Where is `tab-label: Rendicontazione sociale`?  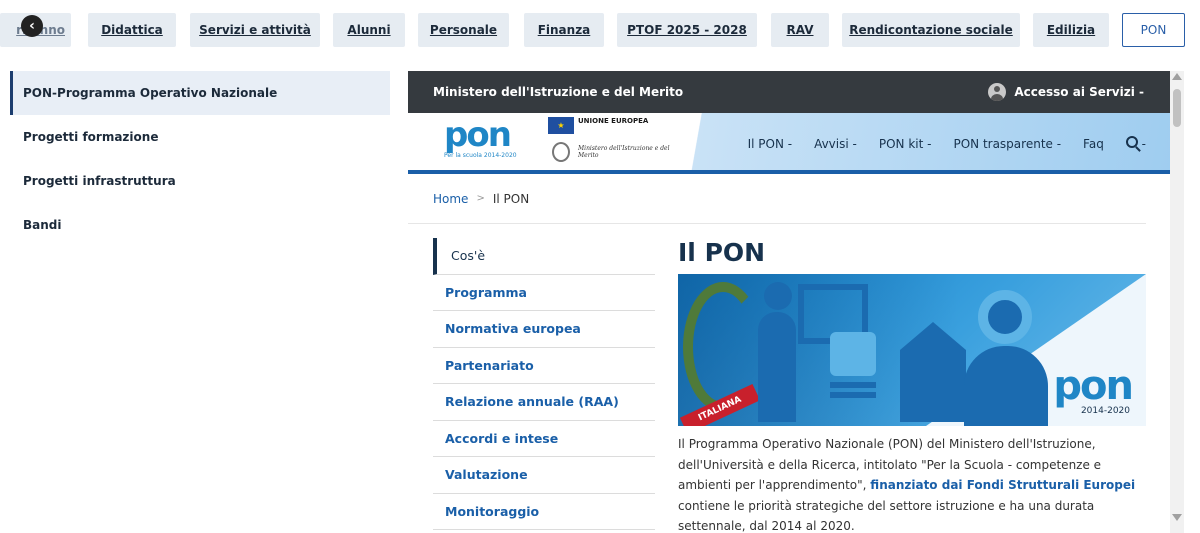
tab-label: Rendicontazione sociale is located at coordinates (931, 30).